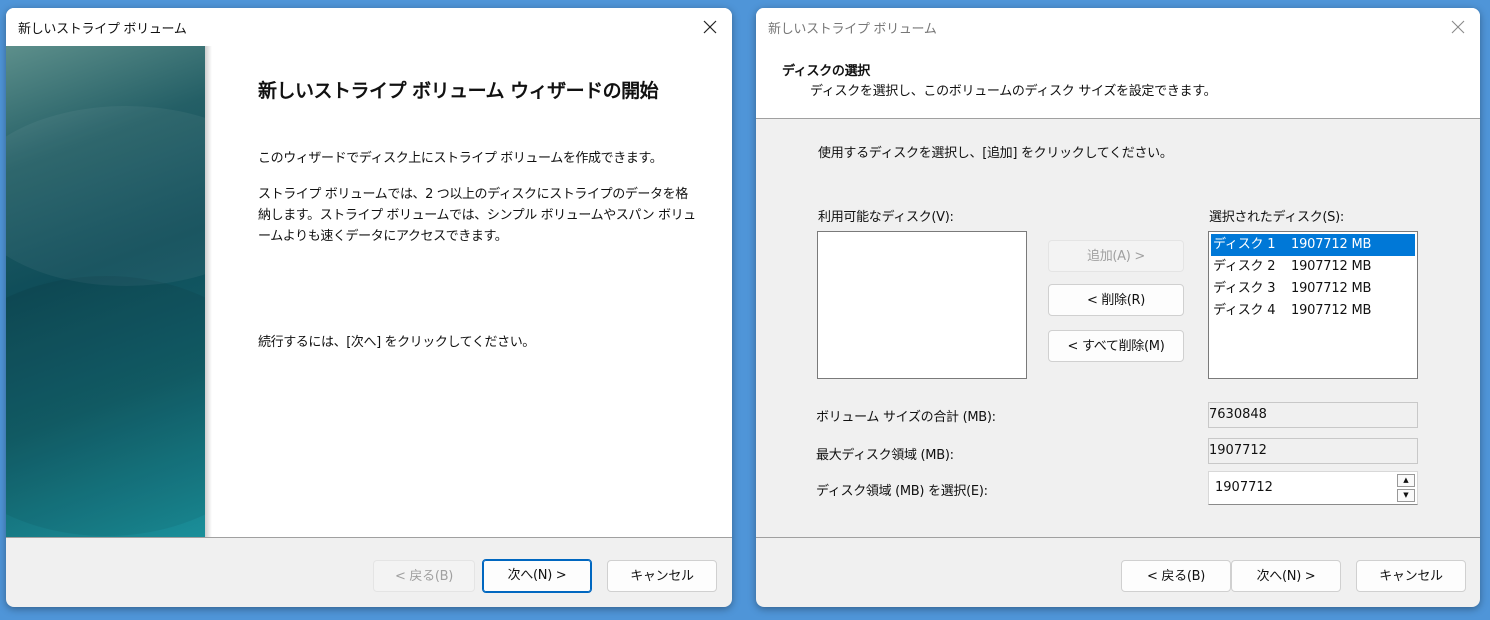  I want to click on page-subtitle: ディスクを選択し、このボリュームのディスク サイズを設定できます。, so click(1013, 91).